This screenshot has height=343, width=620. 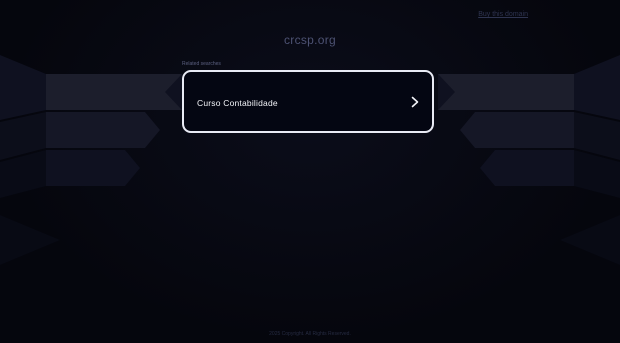 I want to click on buy-domain-link: Buy this domain, so click(x=503, y=14).